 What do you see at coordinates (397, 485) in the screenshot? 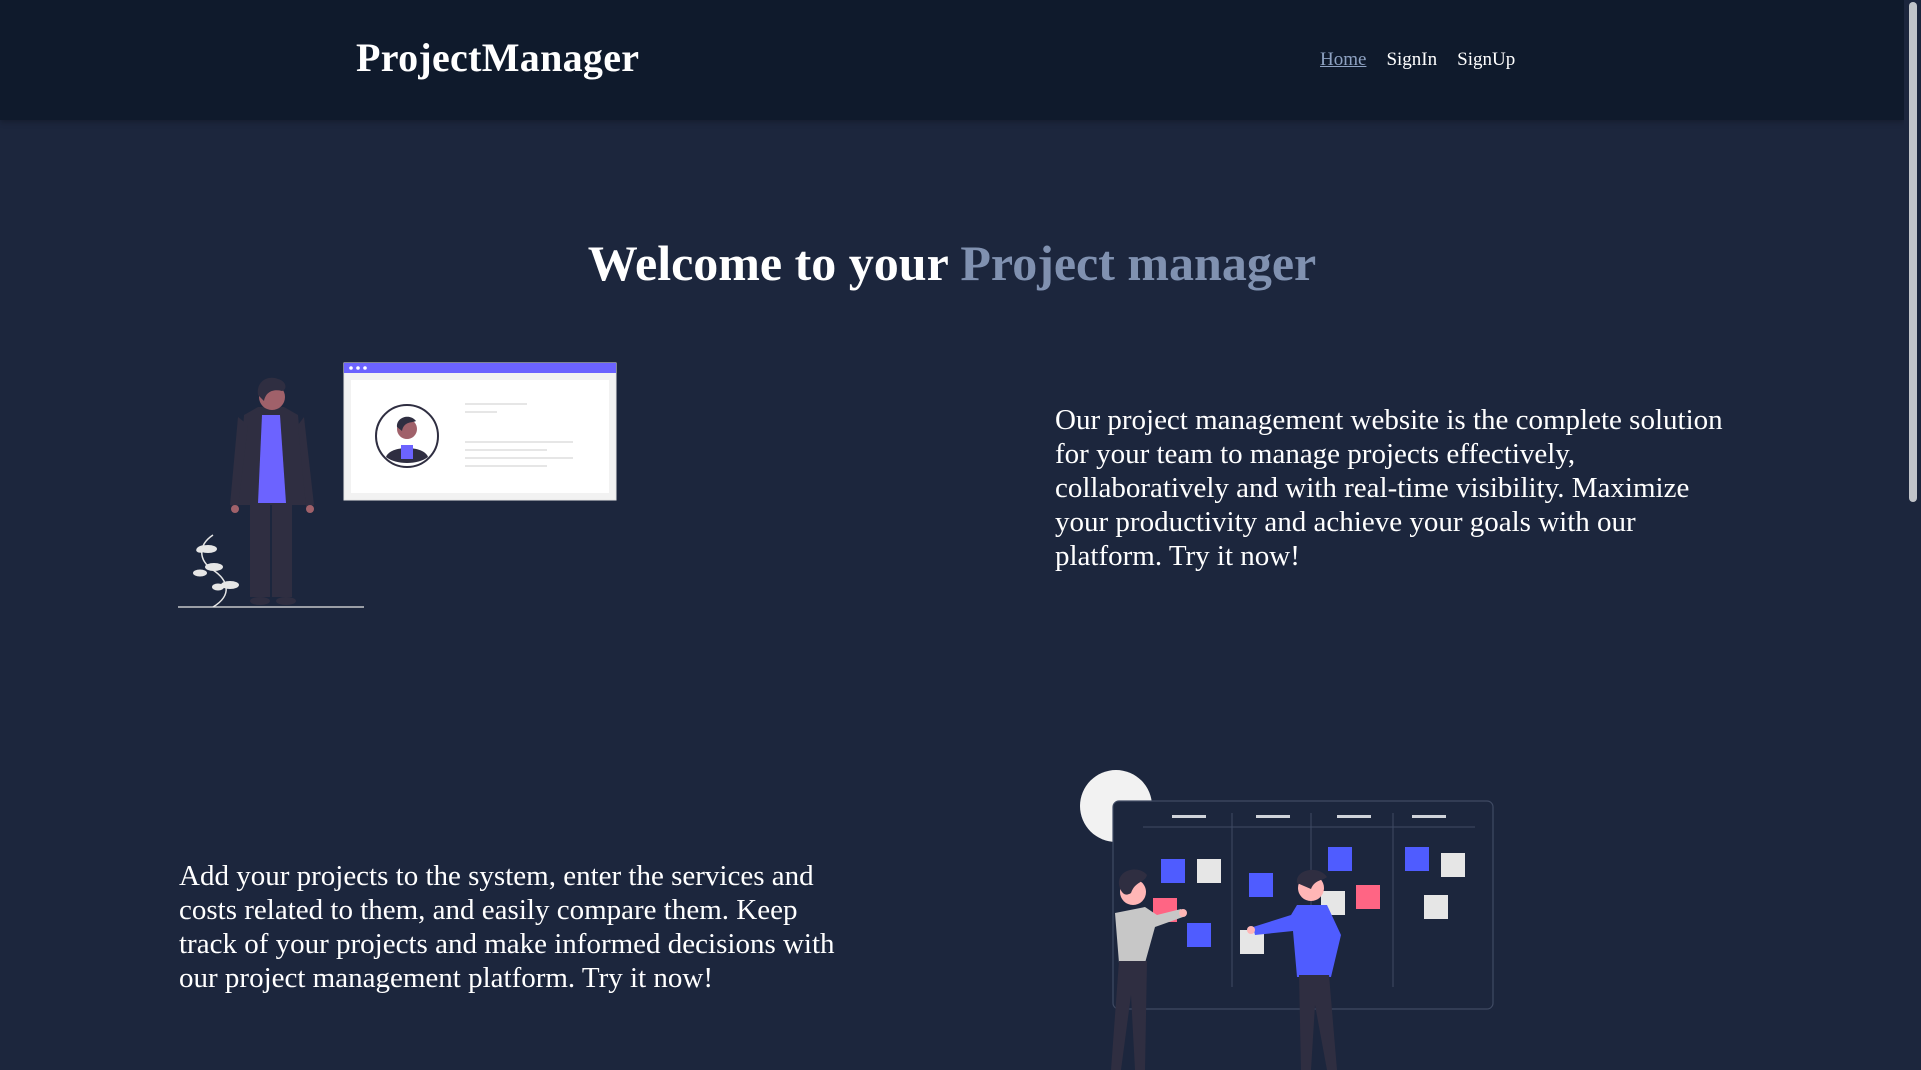
I see `profile-illustration` at bounding box center [397, 485].